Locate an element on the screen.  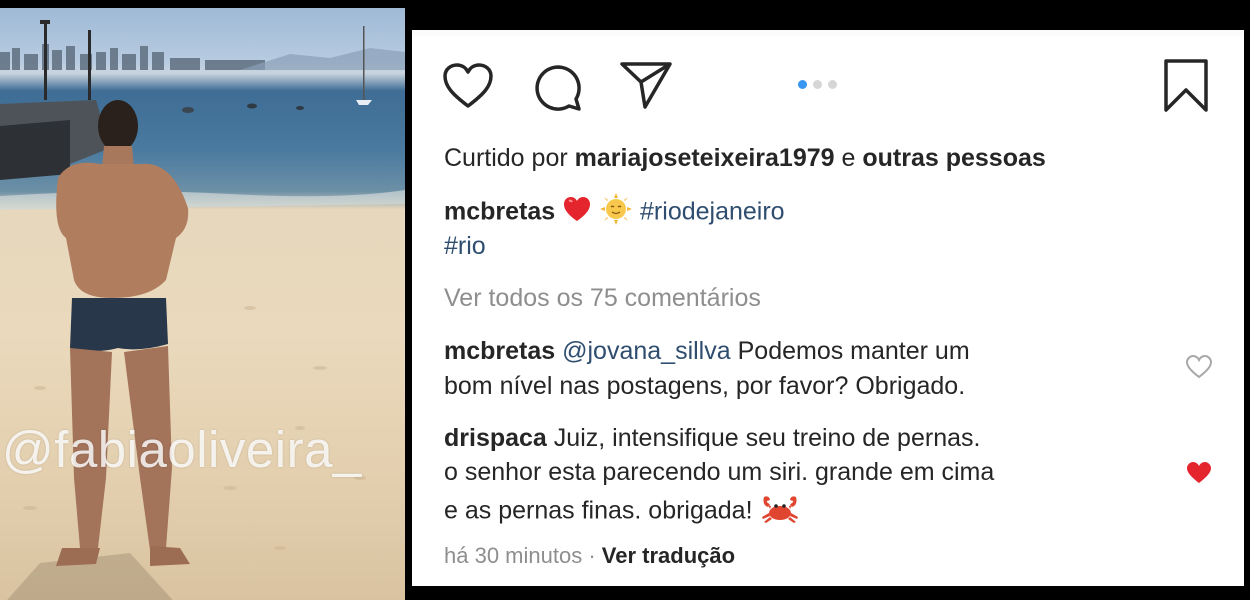
carousel-indicator is located at coordinates (817, 84).